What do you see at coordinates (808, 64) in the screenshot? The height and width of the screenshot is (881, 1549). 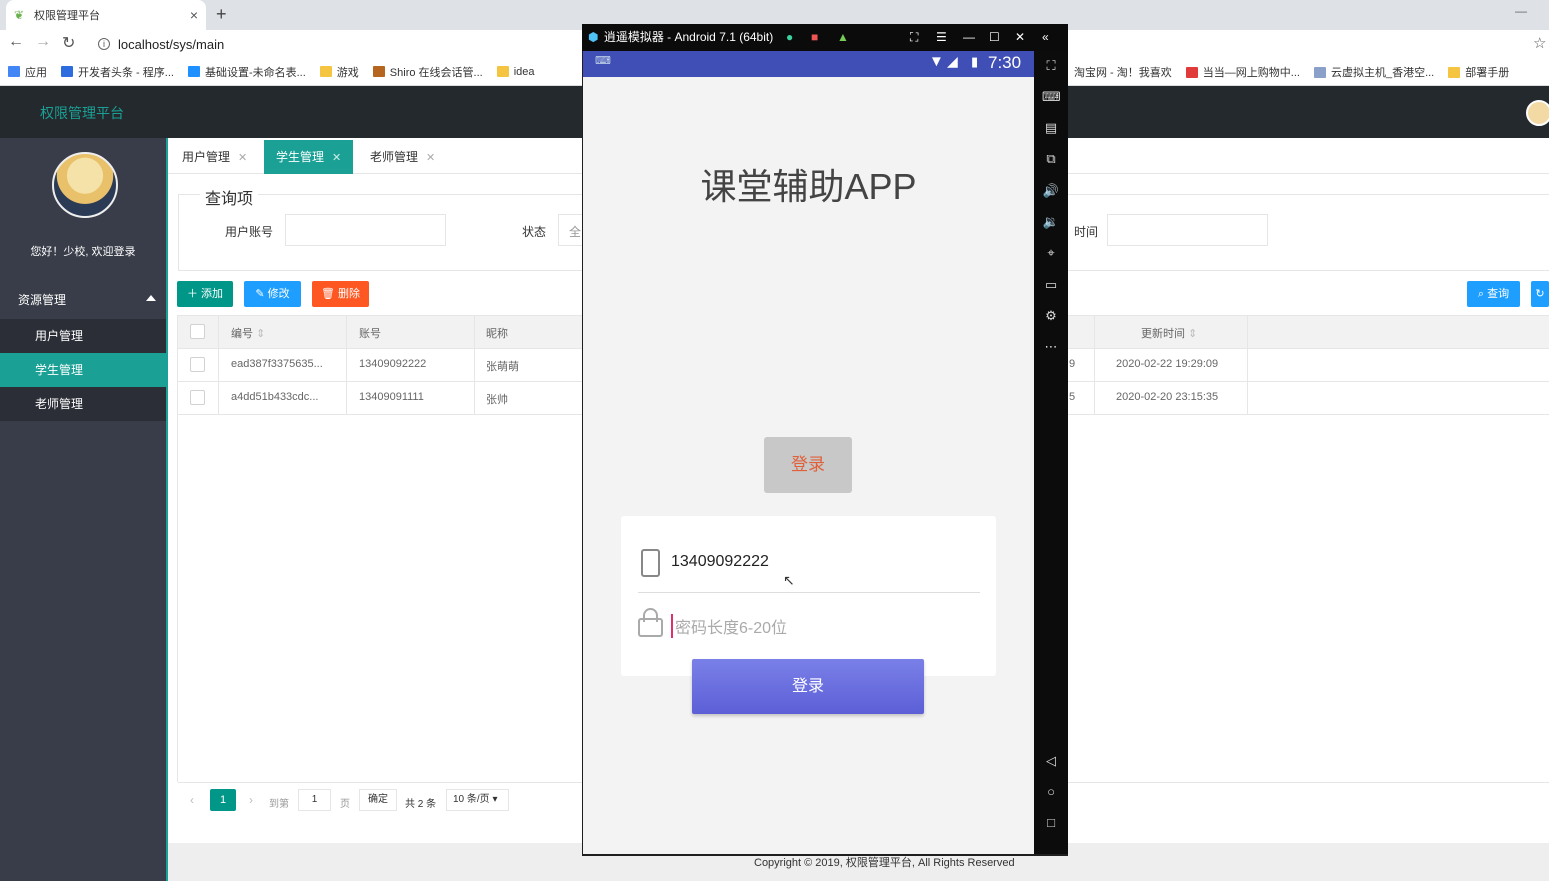 I see `android-status-bar: ⌨ ▼ ◢ ▮ 7:30` at bounding box center [808, 64].